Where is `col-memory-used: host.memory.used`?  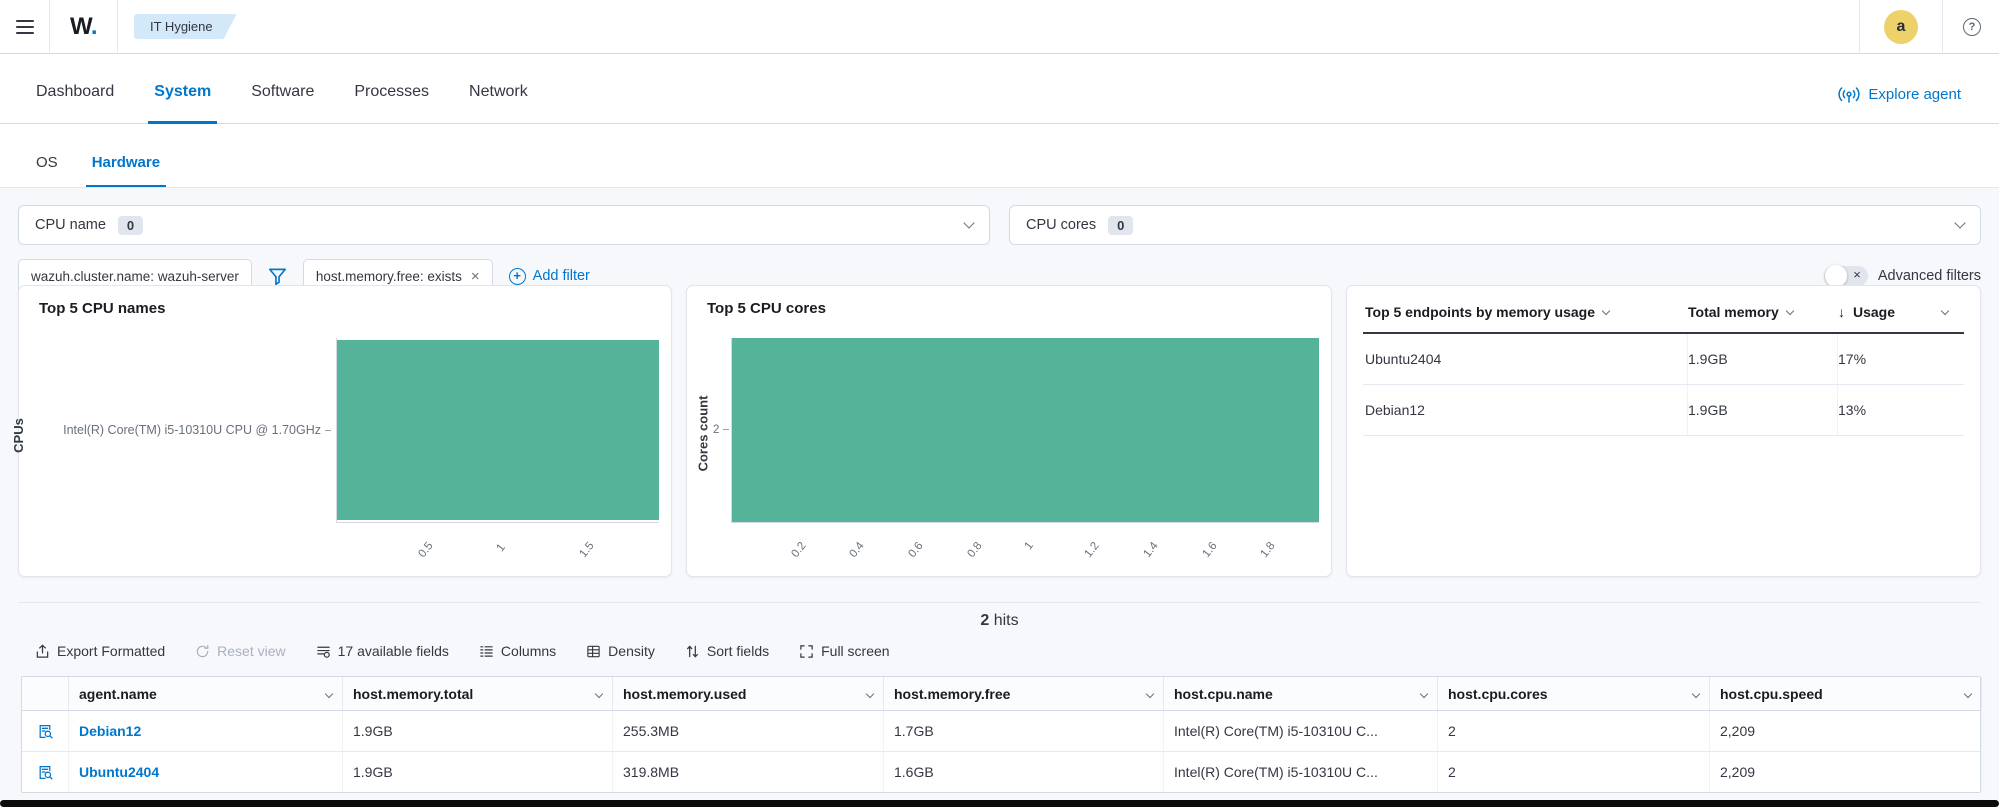
col-memory-used: host.memory.used is located at coordinates (748, 693).